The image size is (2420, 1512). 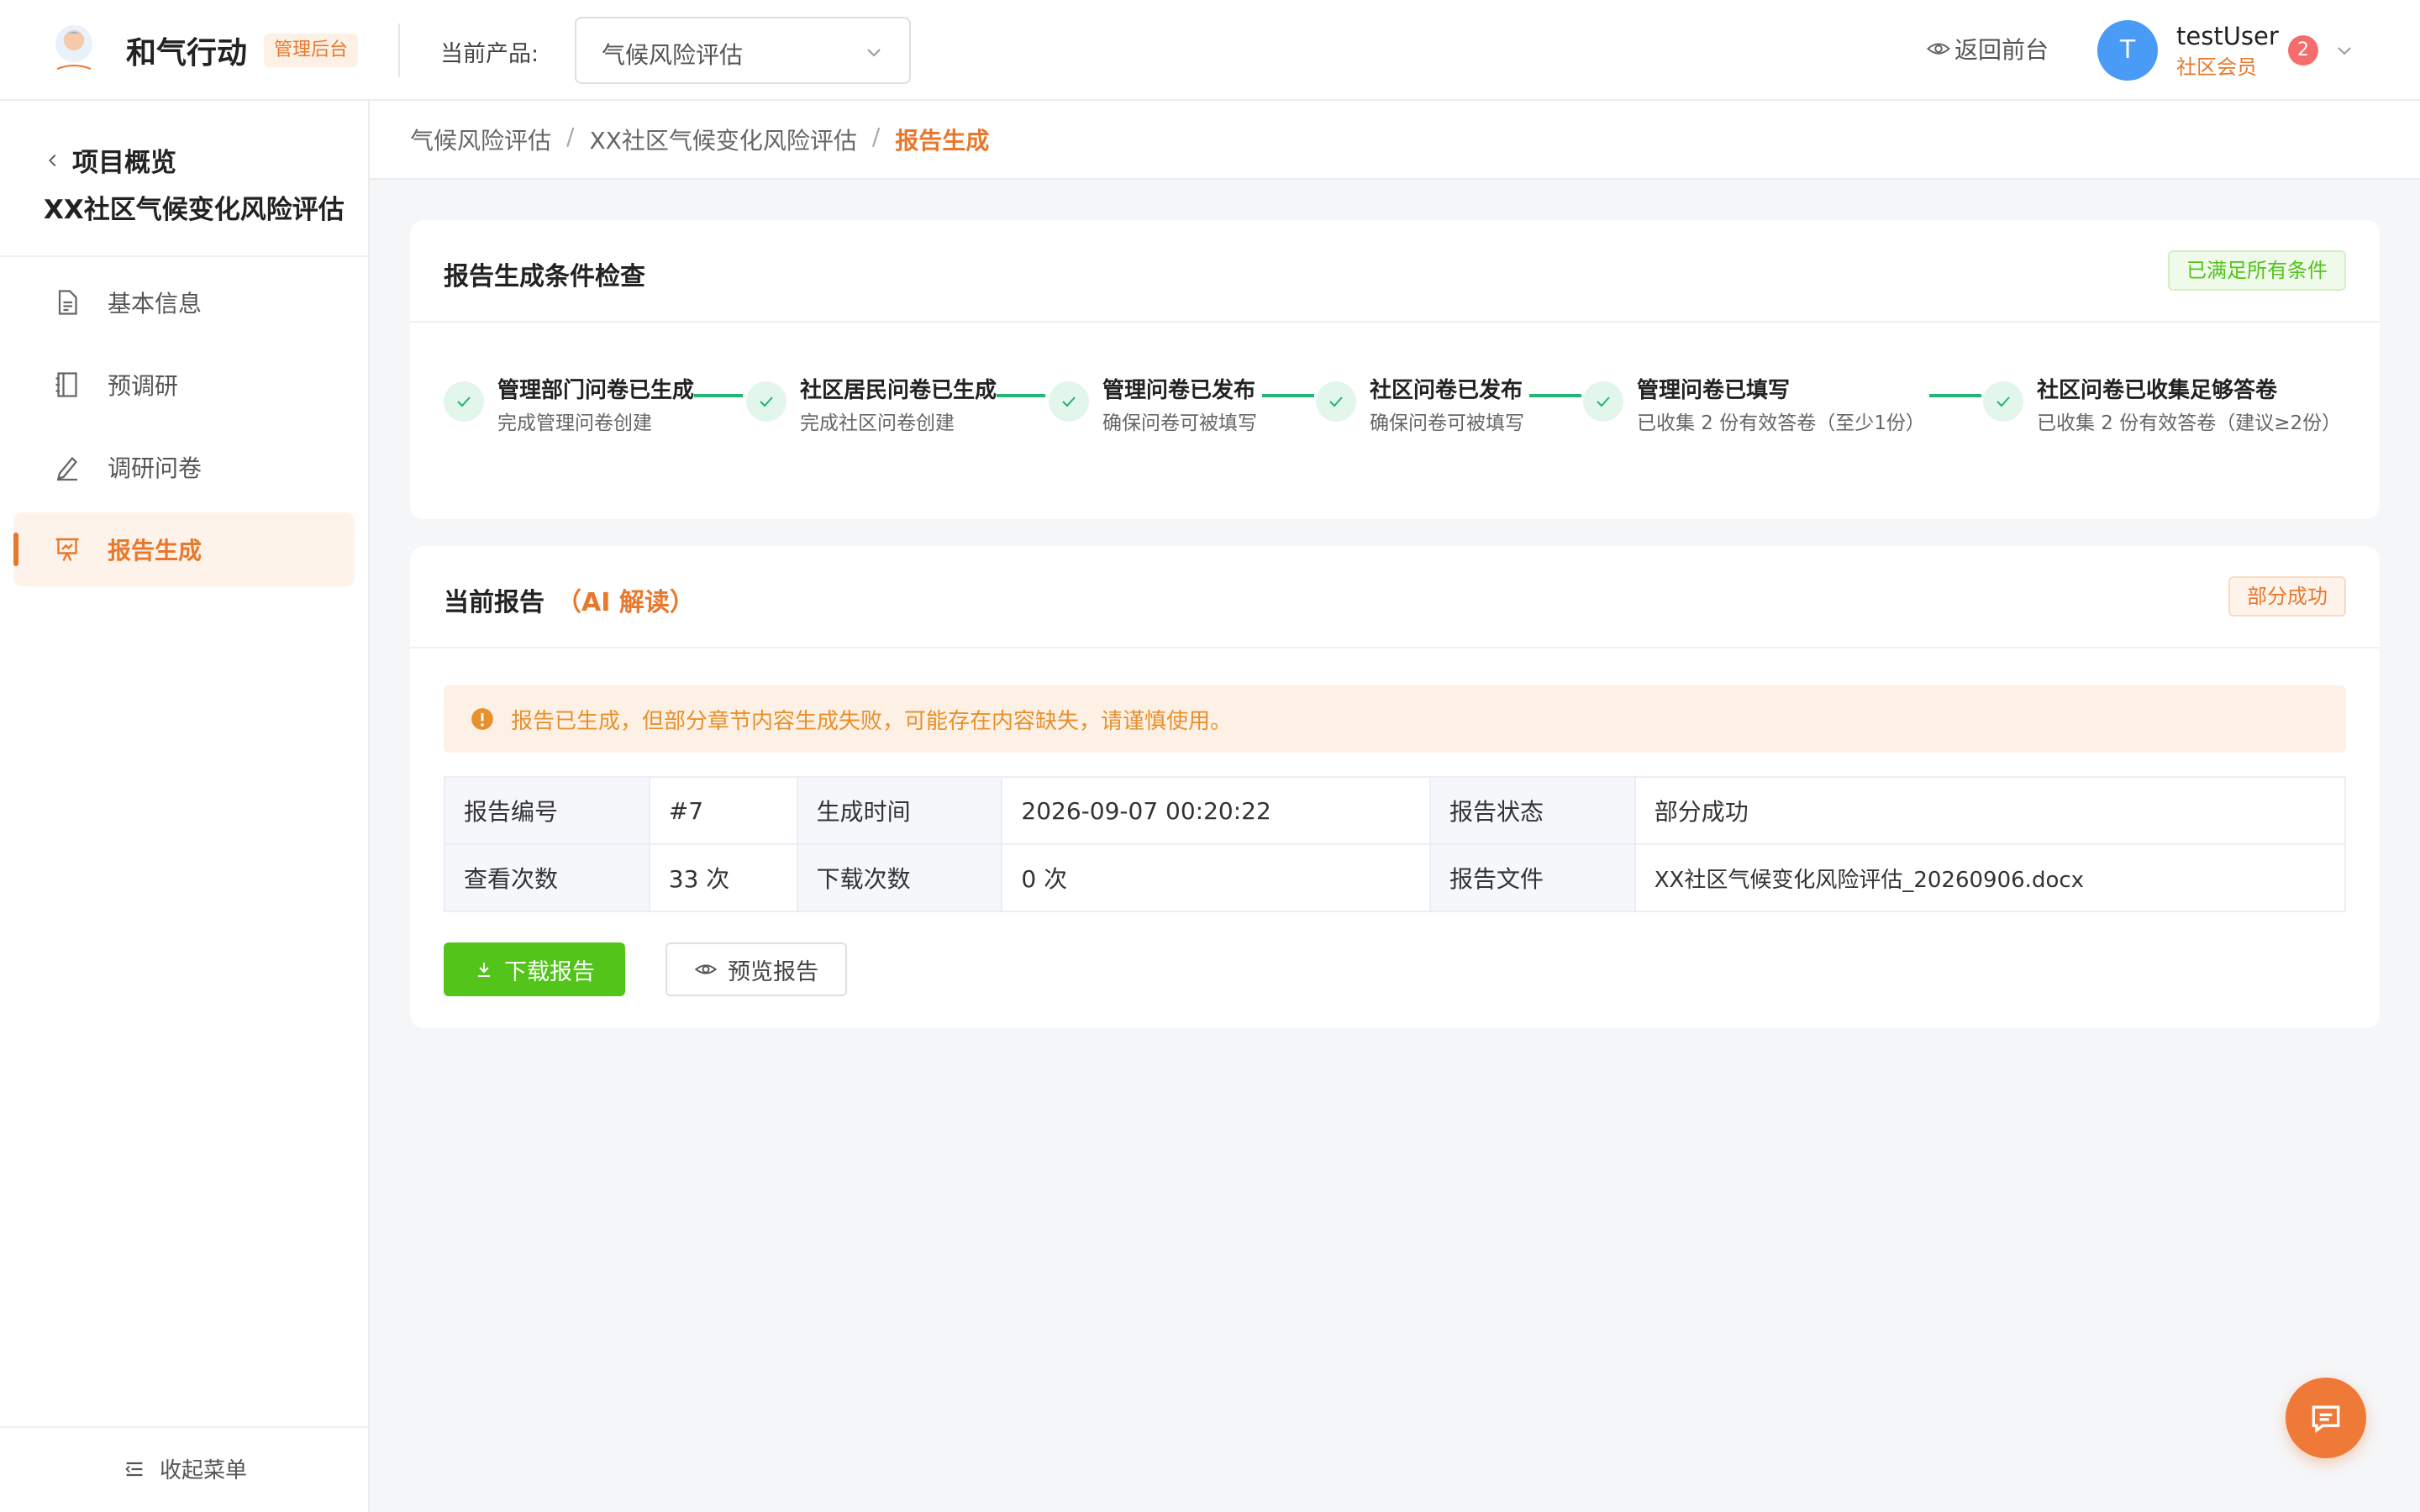 I want to click on step-title: 社区问卷已发布, so click(x=1446, y=390).